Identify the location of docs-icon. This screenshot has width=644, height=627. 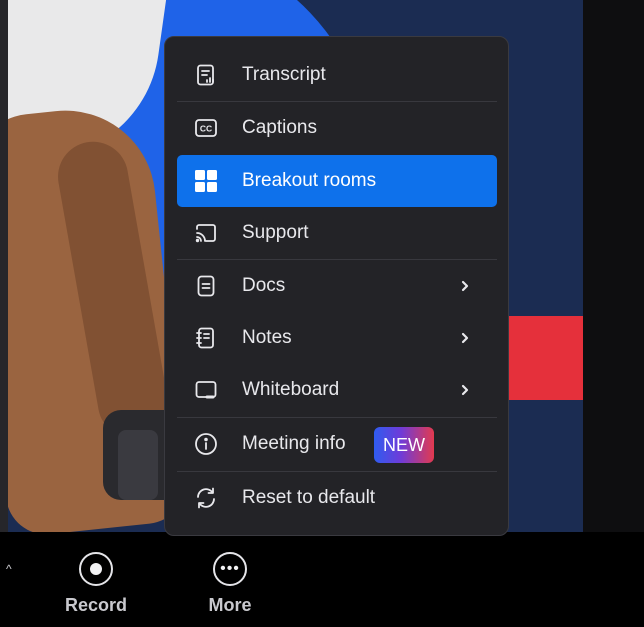
(206, 286).